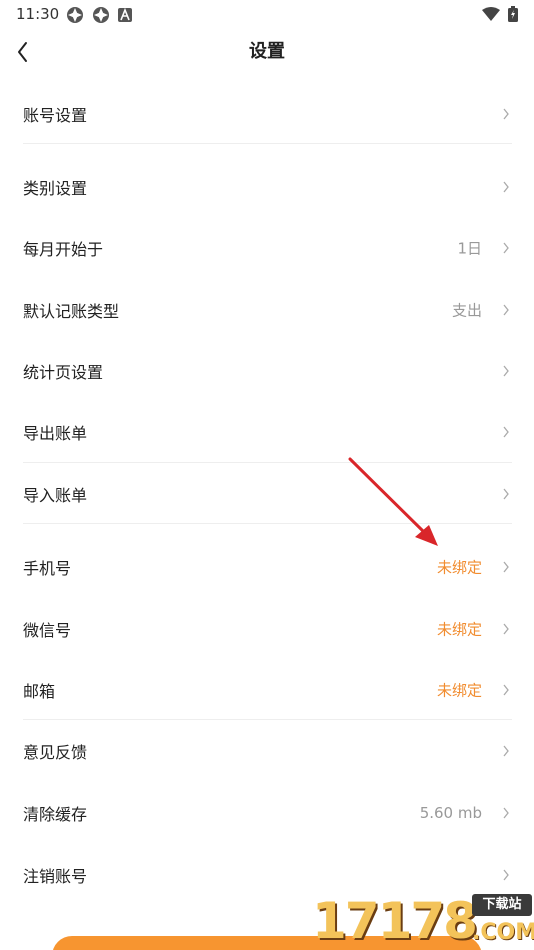 This screenshot has height=950, width=534. Describe the element at coordinates (466, 310) in the screenshot. I see `row-value: 支出` at that location.